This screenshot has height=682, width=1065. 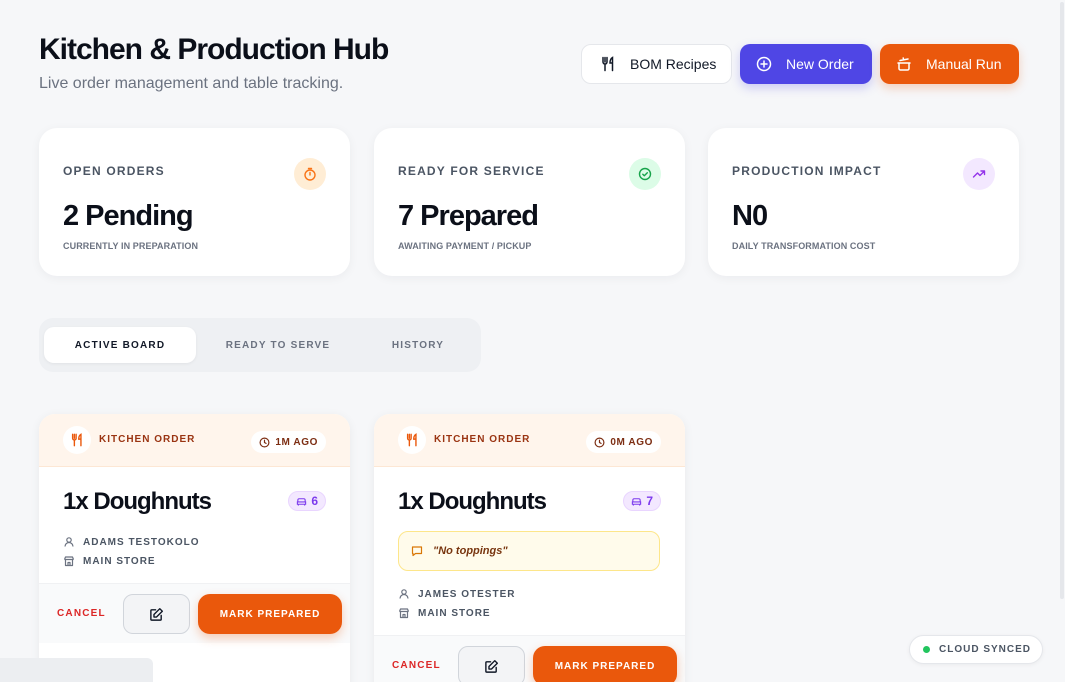 What do you see at coordinates (278, 345) in the screenshot?
I see `tab-ready-to-serve: READY TO SERVE` at bounding box center [278, 345].